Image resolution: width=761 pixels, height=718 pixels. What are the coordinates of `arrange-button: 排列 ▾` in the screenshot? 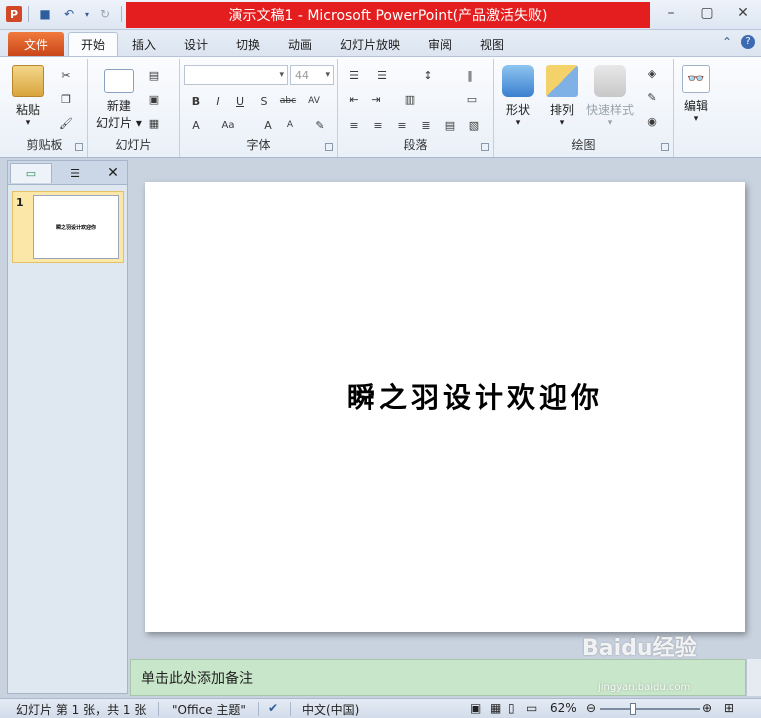 It's located at (562, 96).